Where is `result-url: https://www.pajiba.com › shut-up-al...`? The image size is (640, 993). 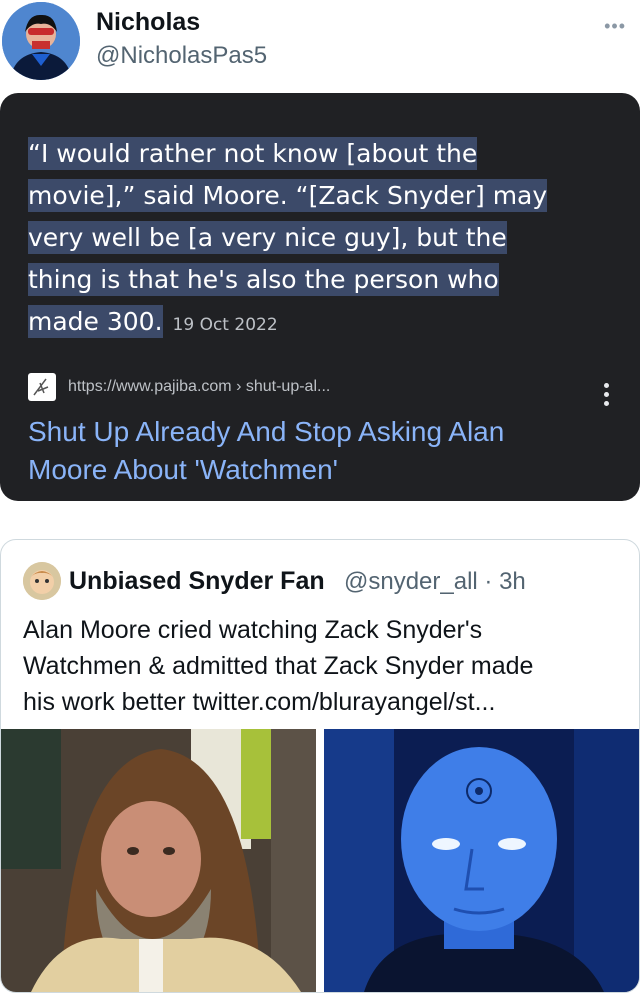
result-url: https://www.pajiba.com › shut-up-al... is located at coordinates (199, 387).